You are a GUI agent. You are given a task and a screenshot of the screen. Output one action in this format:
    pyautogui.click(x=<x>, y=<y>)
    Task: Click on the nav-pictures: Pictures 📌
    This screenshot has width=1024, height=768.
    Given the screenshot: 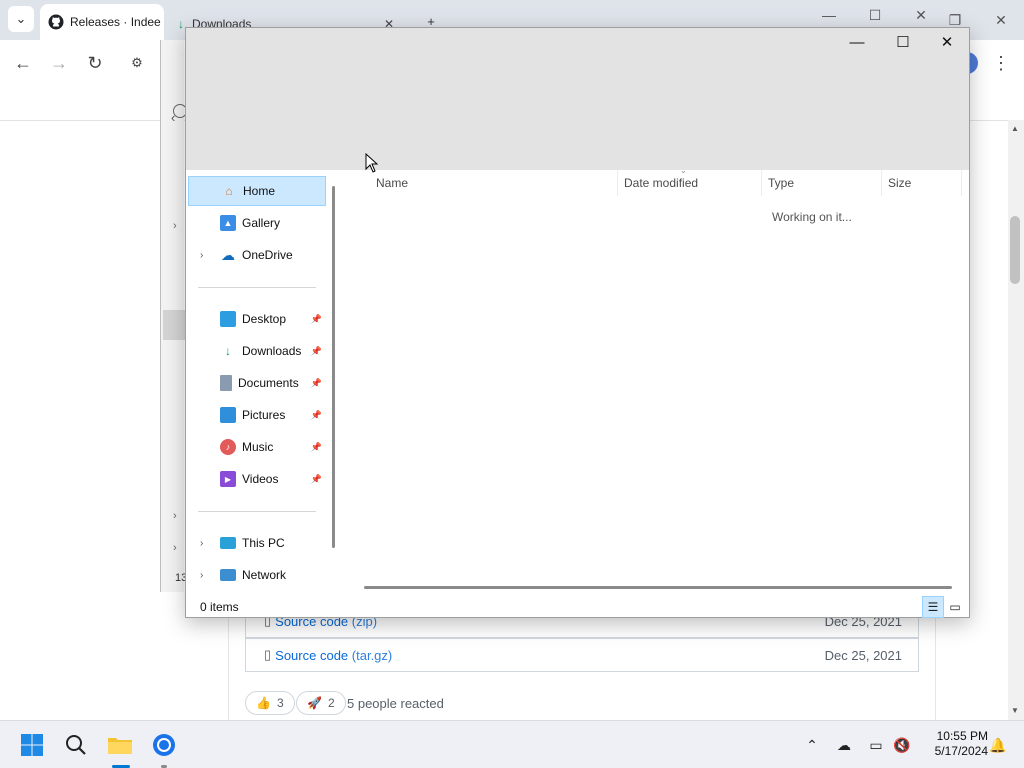 What is the action you would take?
    pyautogui.click(x=257, y=415)
    